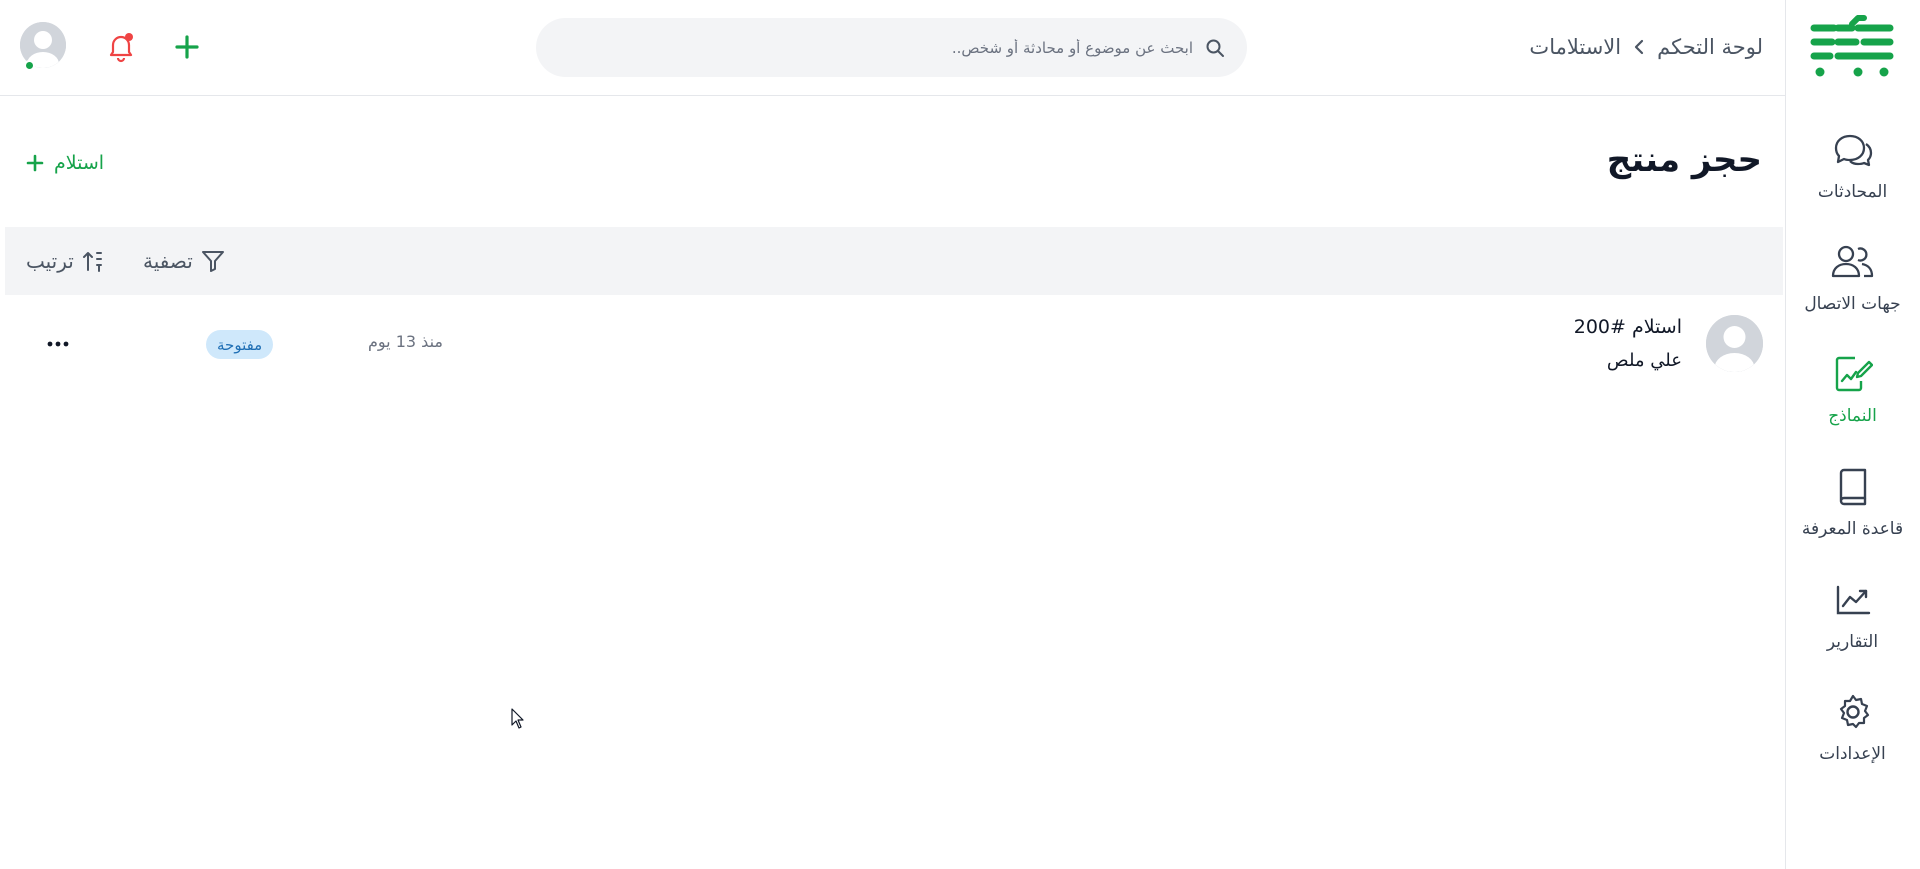 This screenshot has height=869, width=1920. I want to click on bell-icon, so click(121, 48).